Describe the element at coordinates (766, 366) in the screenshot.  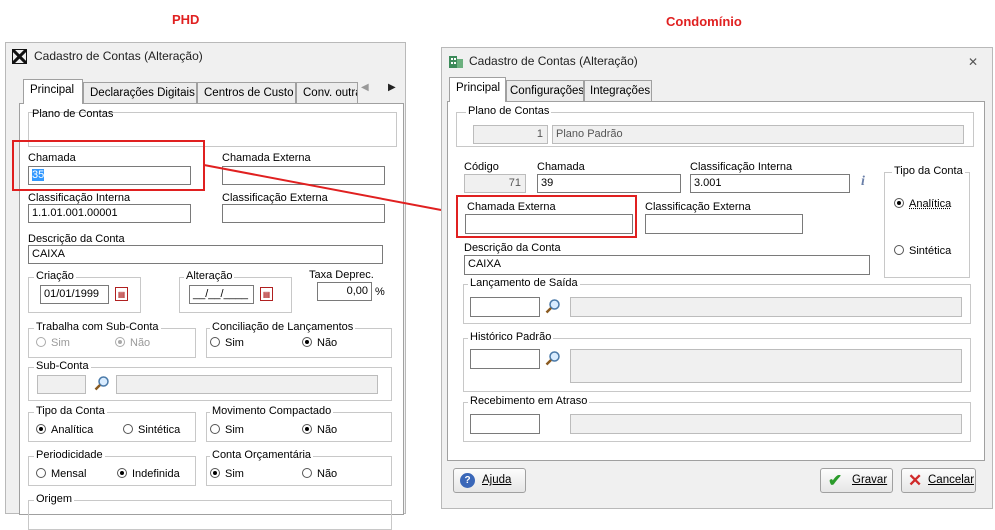
I see `condo-historico-desc-input` at that location.